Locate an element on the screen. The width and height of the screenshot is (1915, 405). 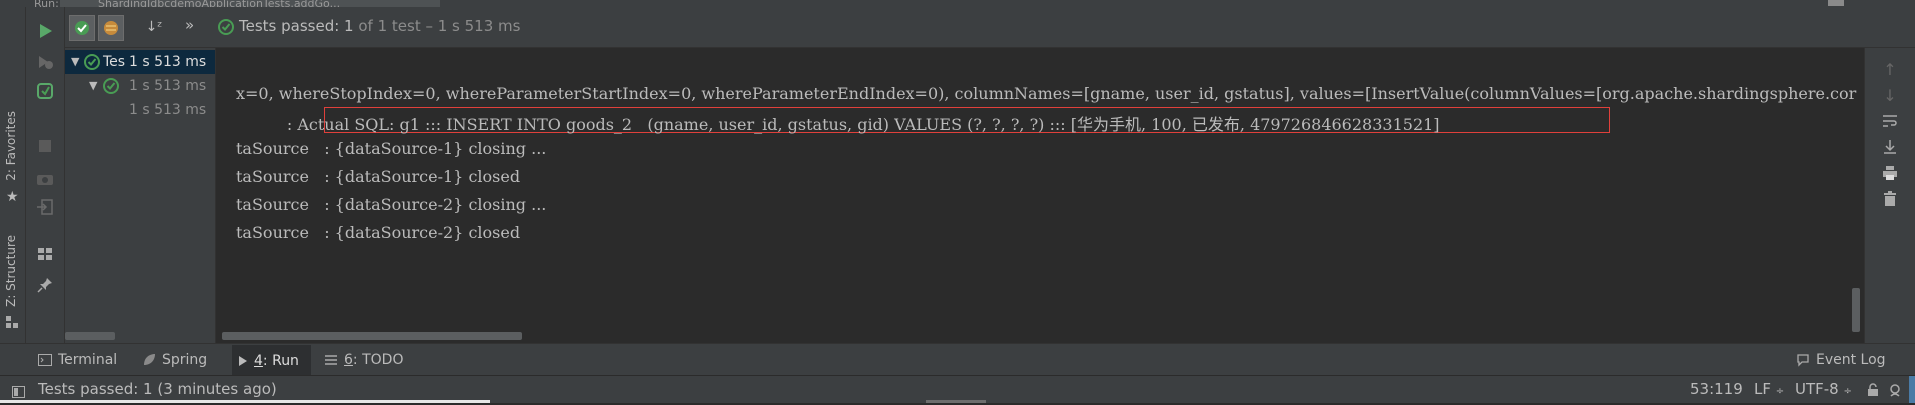
toggle-auto-test-icon is located at coordinates (45, 91).